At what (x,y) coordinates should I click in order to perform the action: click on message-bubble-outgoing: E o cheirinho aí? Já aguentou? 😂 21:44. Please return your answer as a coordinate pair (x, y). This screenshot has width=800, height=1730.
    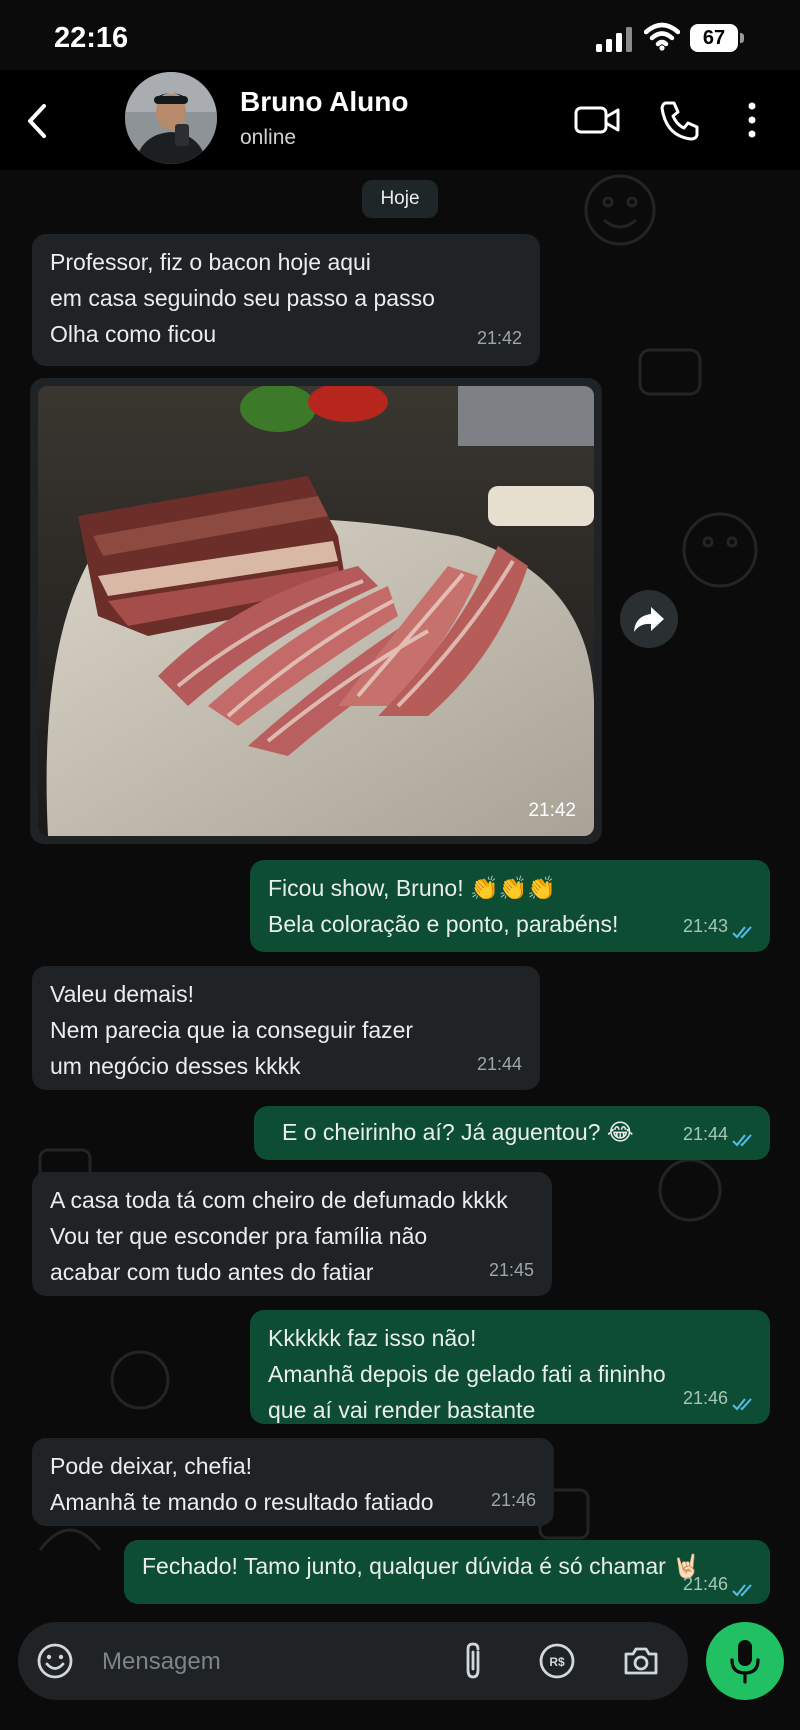
    Looking at the image, I should click on (512, 1133).